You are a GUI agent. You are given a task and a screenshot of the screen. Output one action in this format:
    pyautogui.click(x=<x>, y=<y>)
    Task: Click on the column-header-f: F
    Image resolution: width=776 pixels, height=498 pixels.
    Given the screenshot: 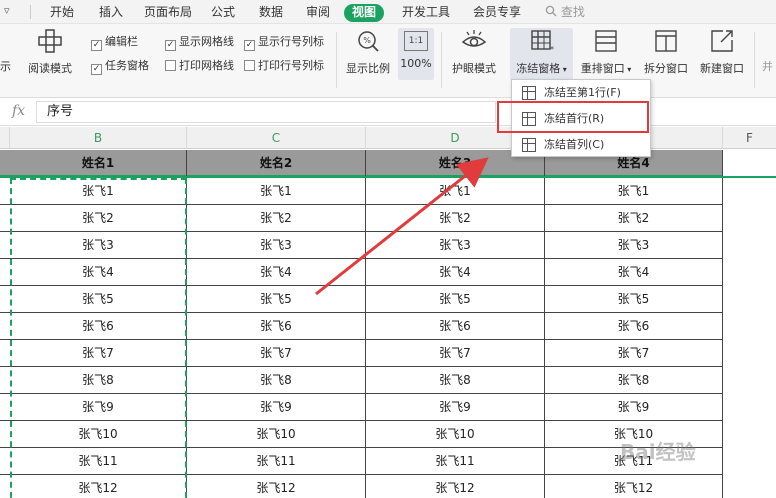 What is the action you would take?
    pyautogui.click(x=749, y=138)
    